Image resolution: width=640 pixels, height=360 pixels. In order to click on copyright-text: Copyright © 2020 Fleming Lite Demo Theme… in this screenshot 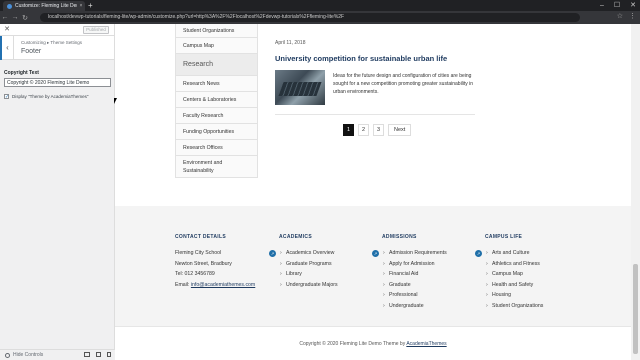, I will do `click(352, 344)`.